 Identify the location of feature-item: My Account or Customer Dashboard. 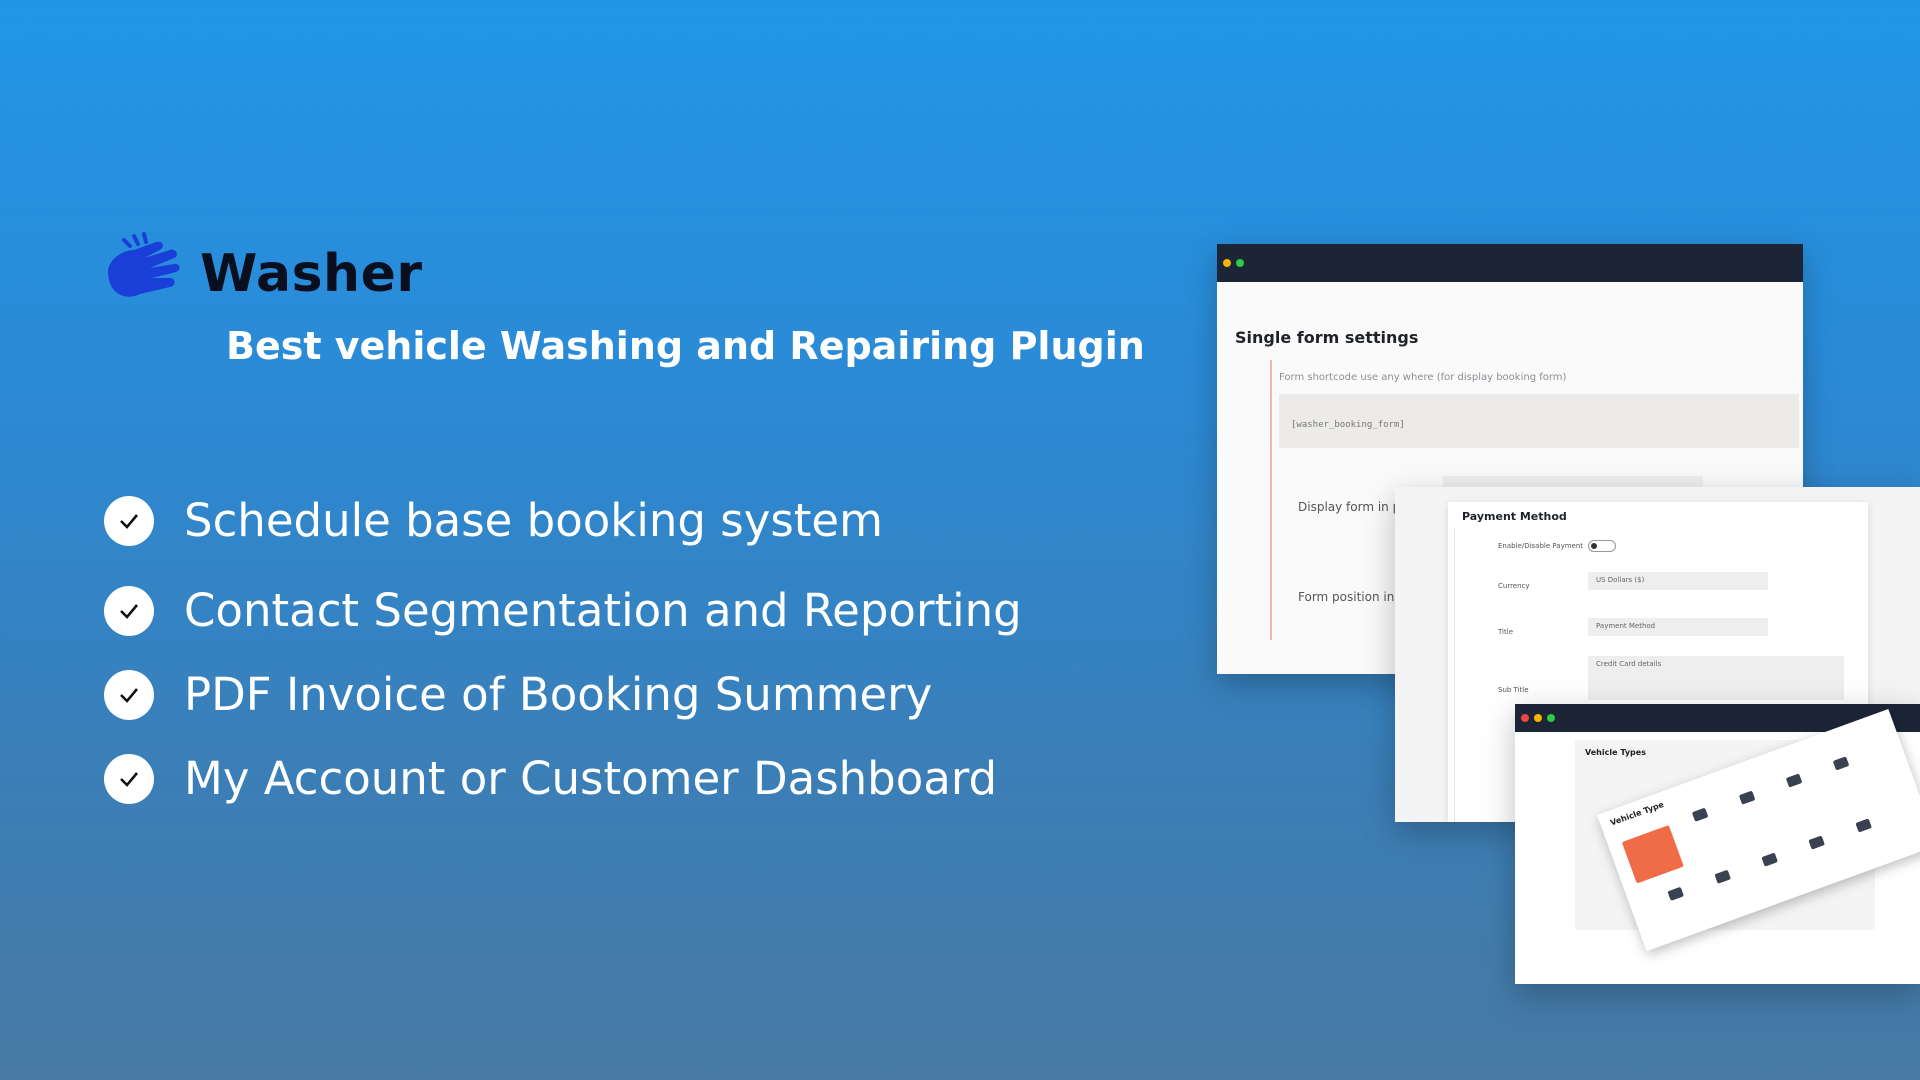
(550, 778).